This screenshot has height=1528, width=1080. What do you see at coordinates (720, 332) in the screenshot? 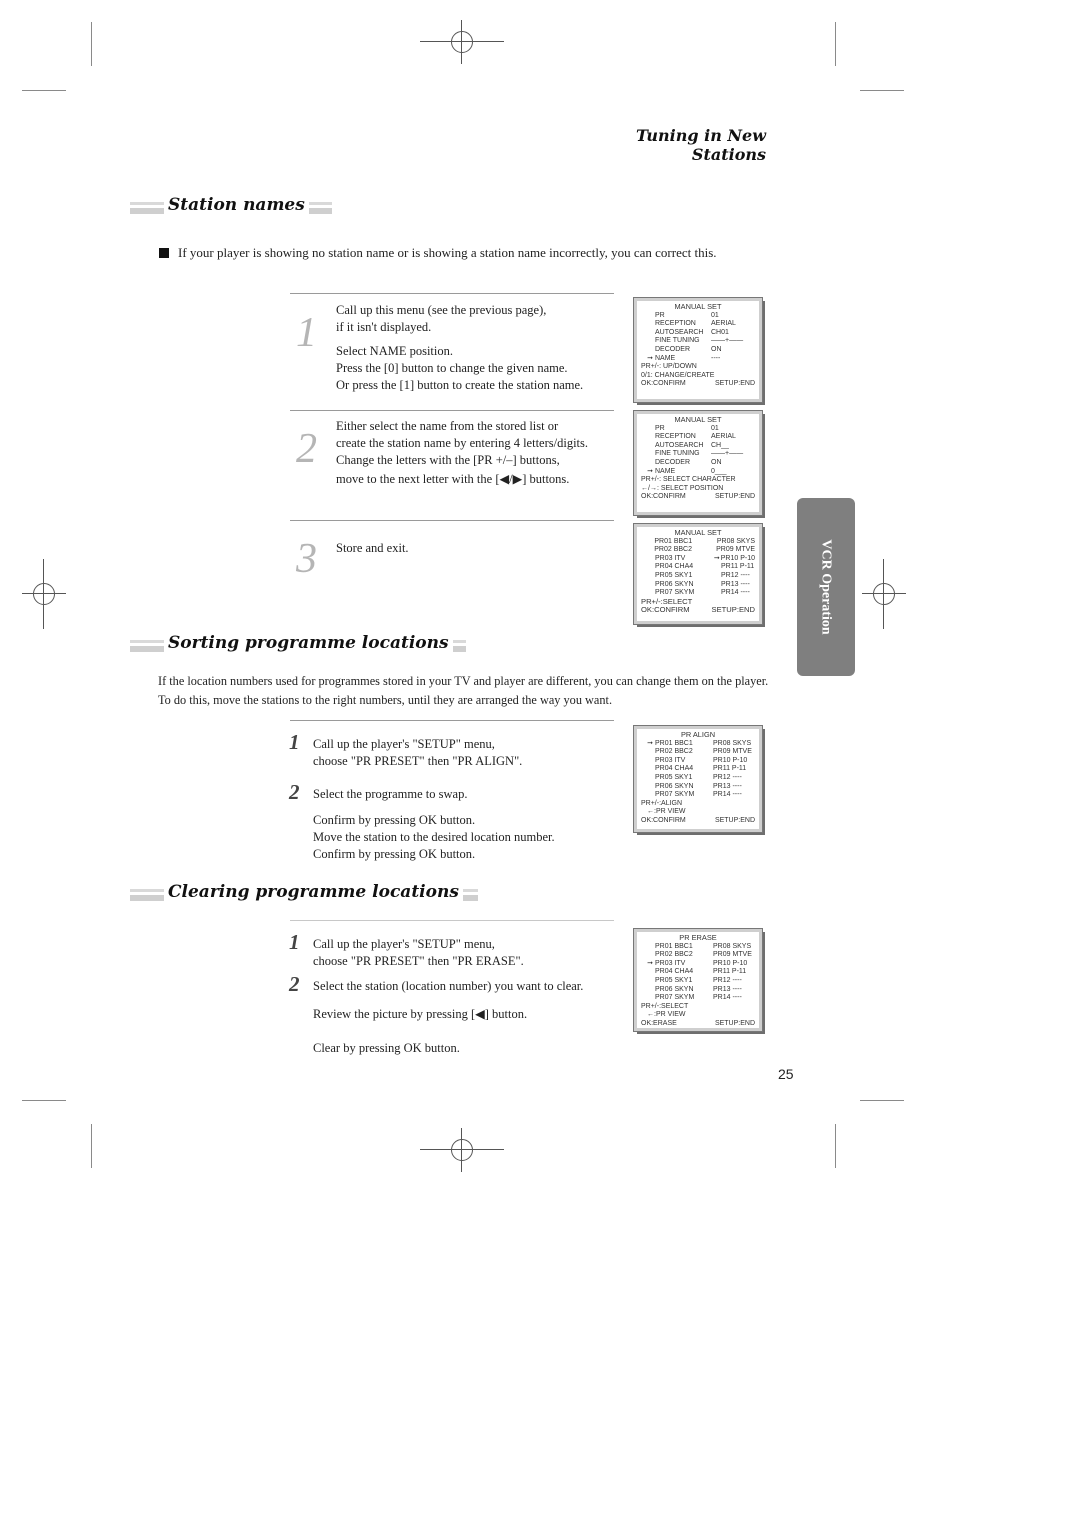
I see `osd-value: CH01` at bounding box center [720, 332].